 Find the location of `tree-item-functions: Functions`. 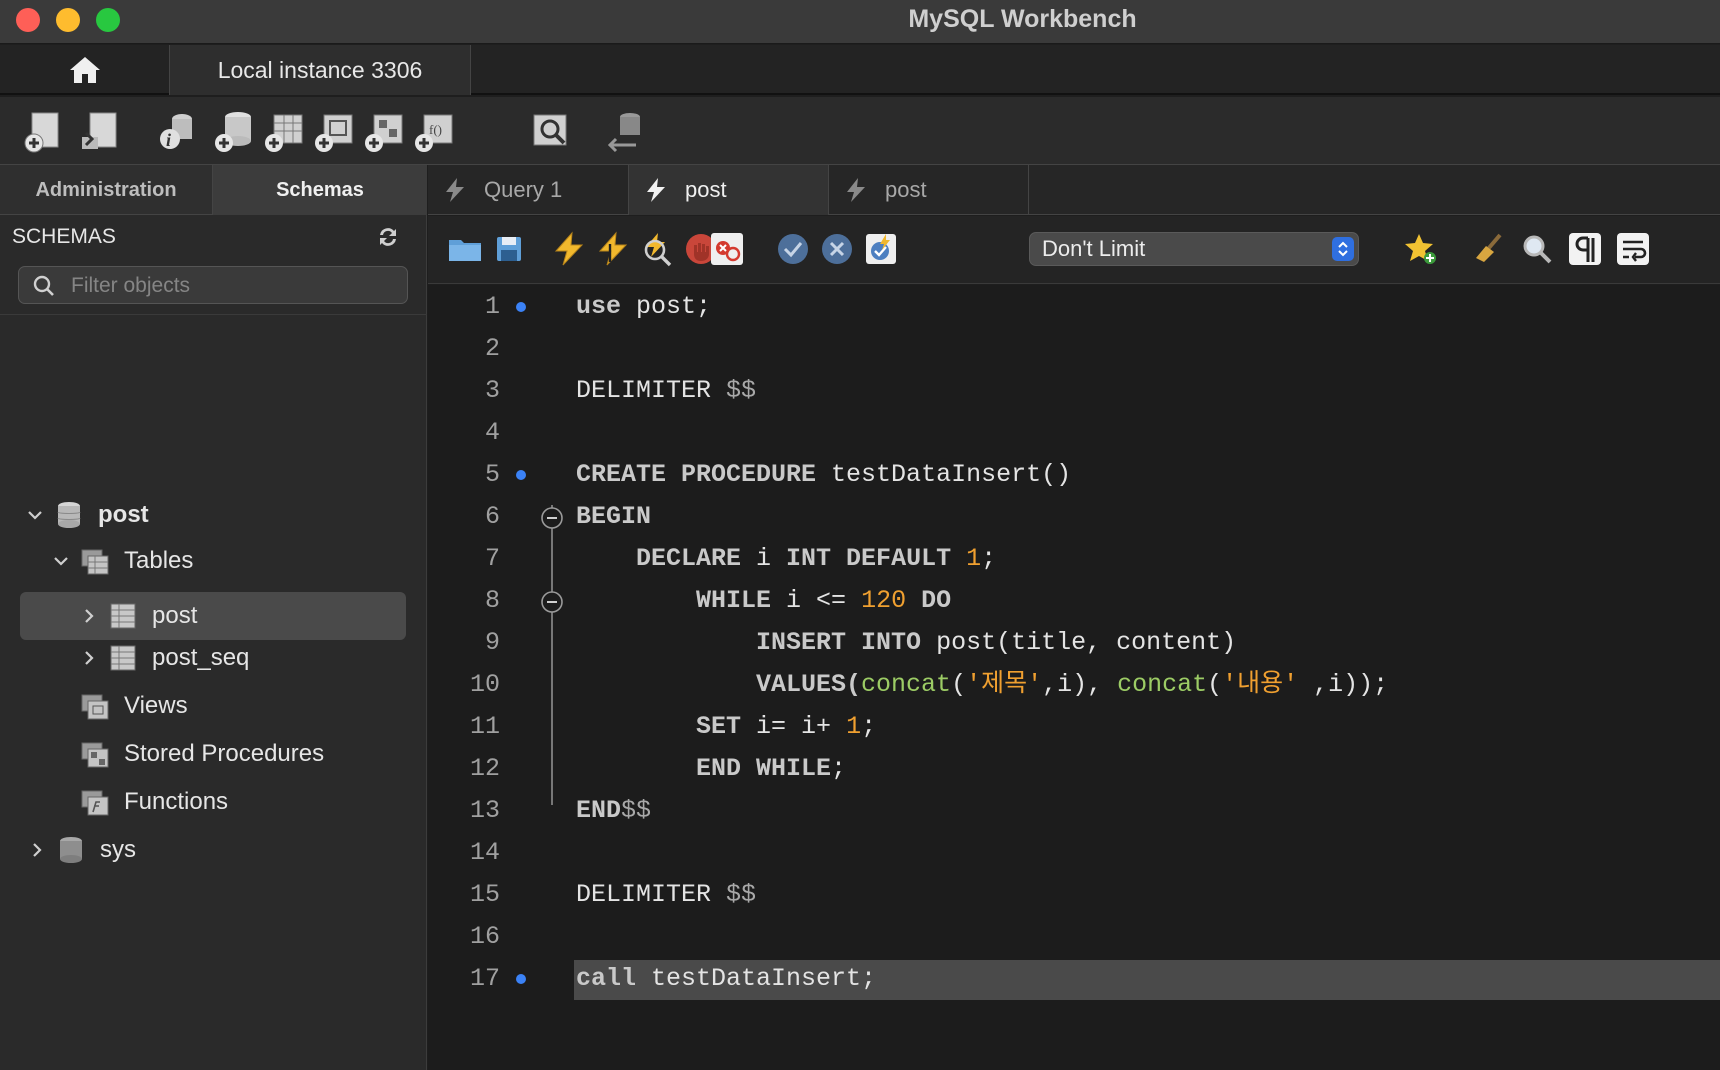

tree-item-functions: Functions is located at coordinates (154, 802).